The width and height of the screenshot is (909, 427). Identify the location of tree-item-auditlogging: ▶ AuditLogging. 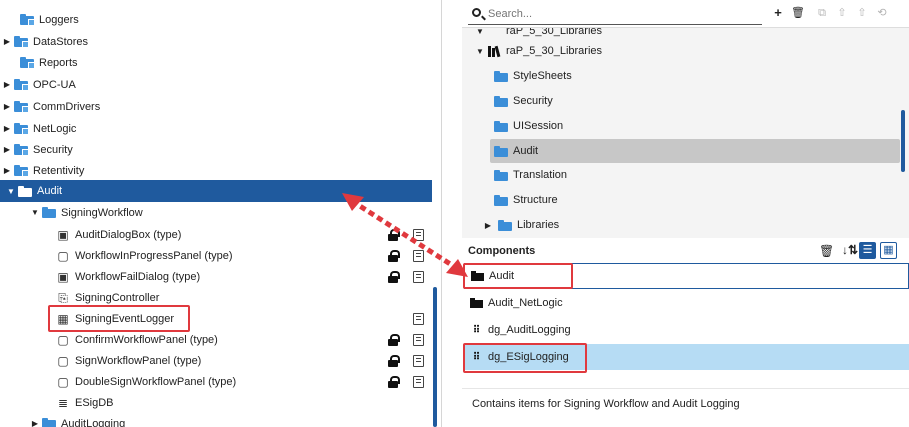
(216, 420).